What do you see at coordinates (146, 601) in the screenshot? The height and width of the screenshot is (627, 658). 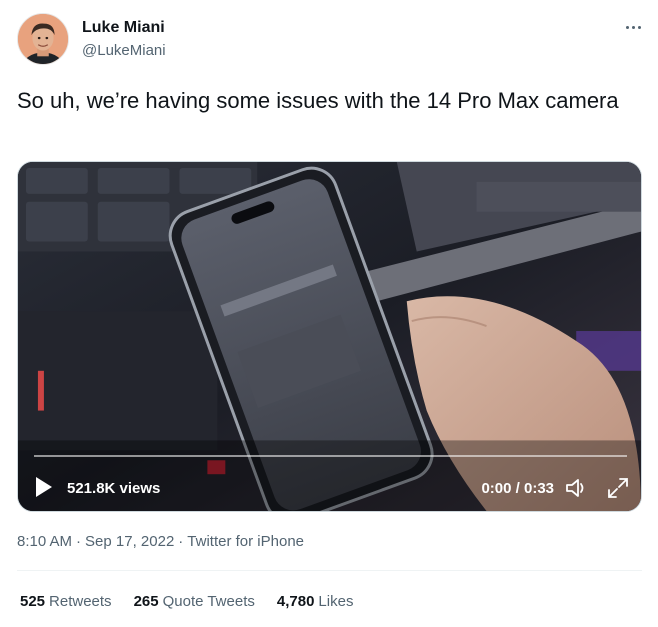 I see `quote-tweets-count: 265` at bounding box center [146, 601].